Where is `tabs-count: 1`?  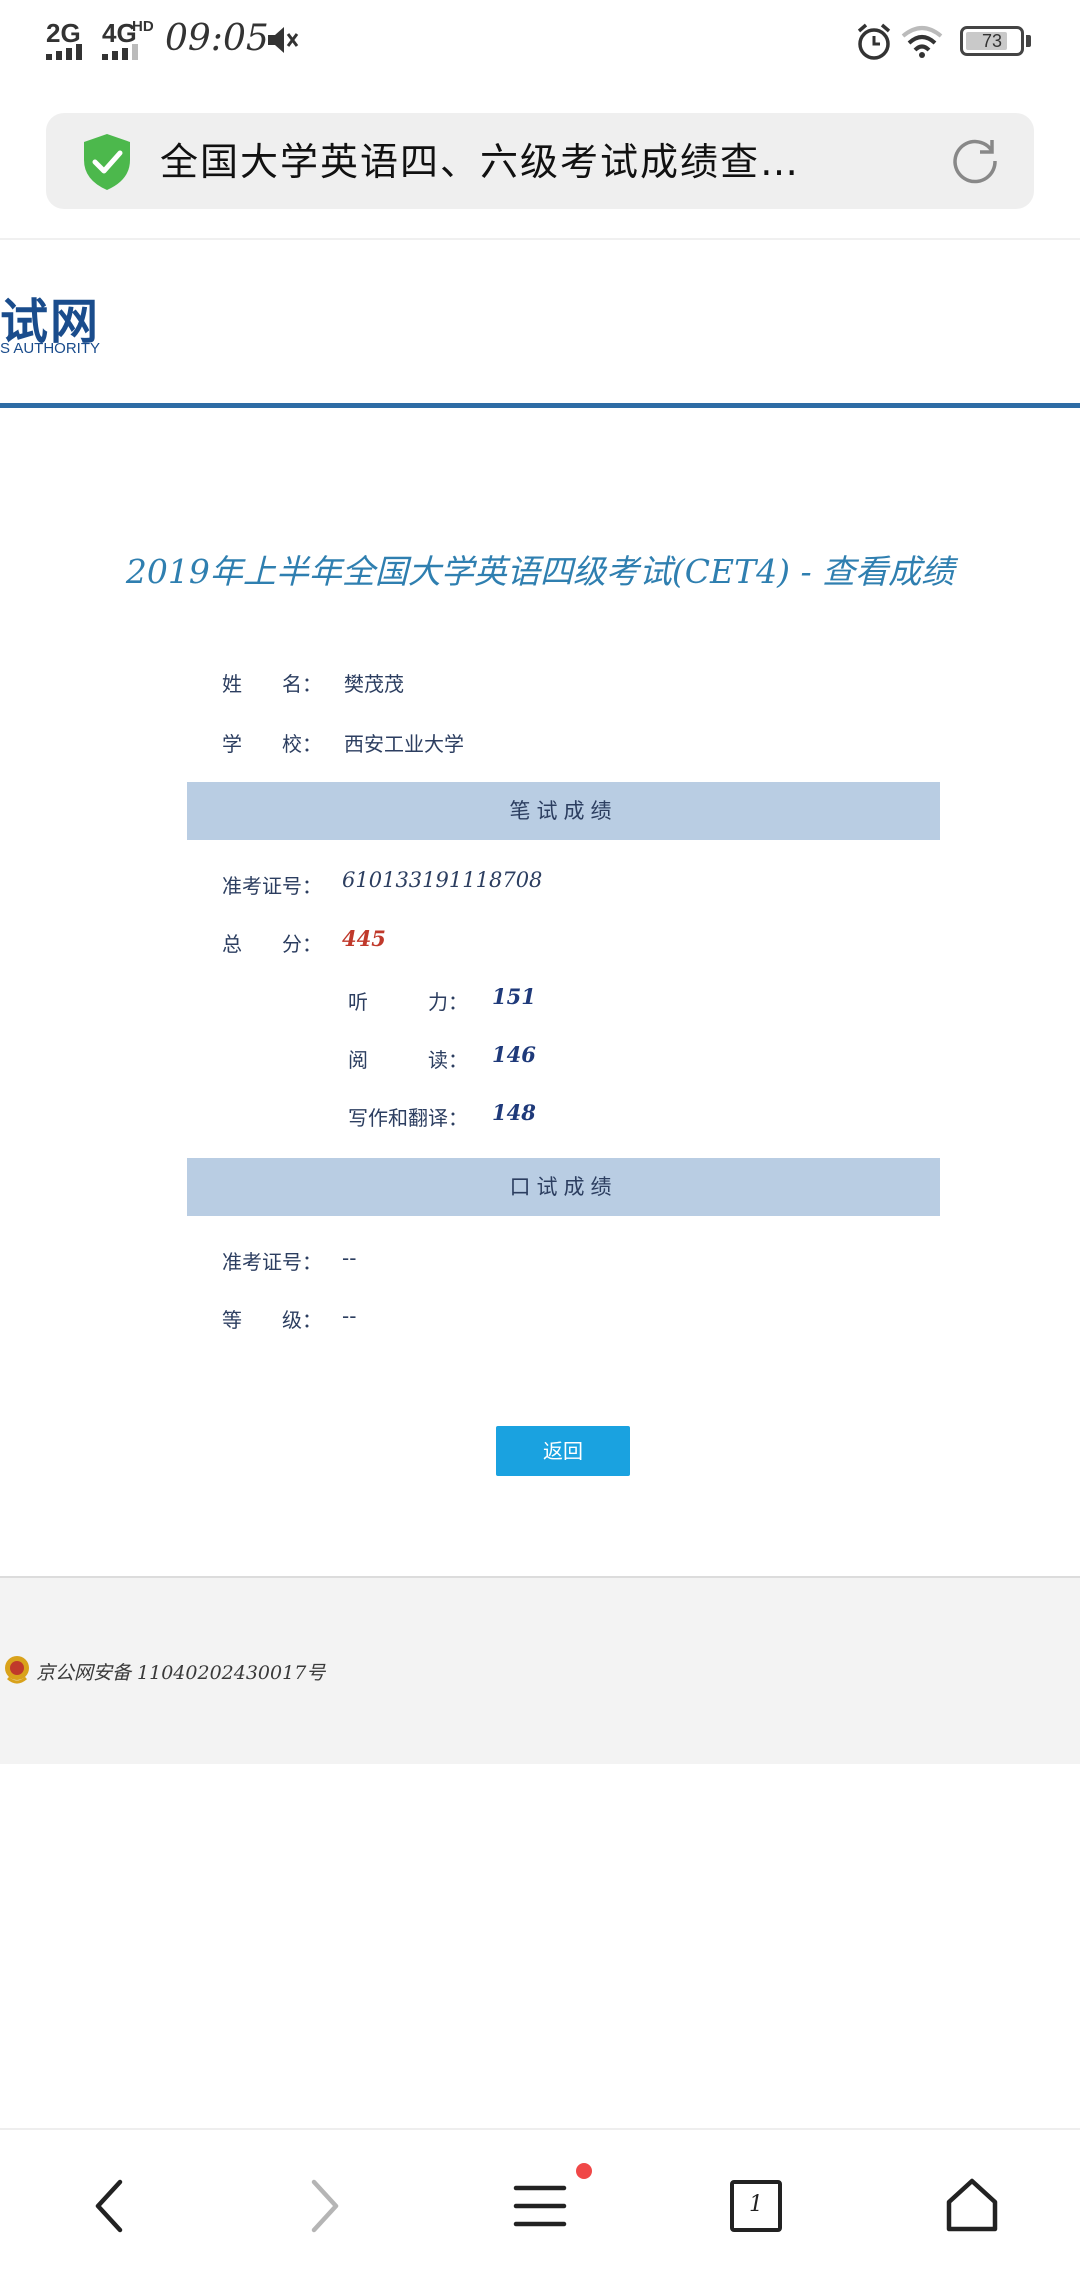
tabs-count: 1 is located at coordinates (756, 2204).